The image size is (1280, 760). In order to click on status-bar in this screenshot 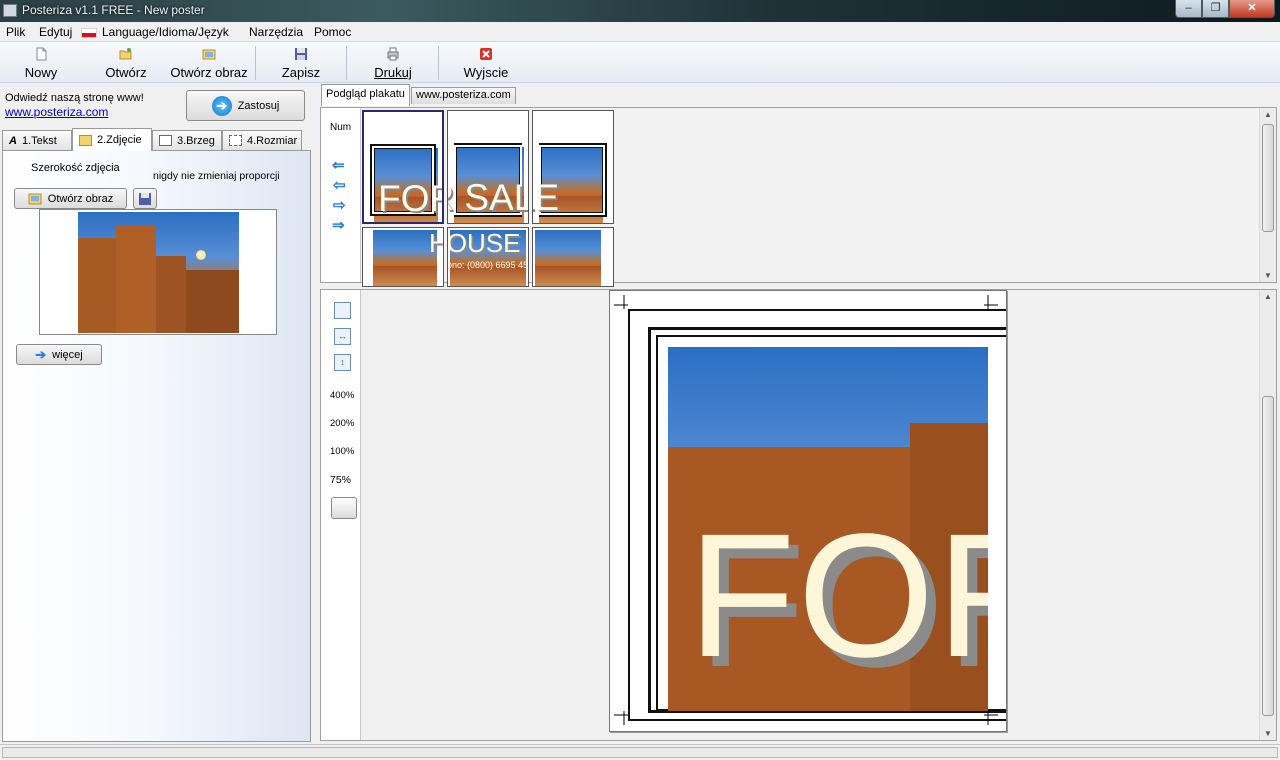, I will do `click(640, 752)`.